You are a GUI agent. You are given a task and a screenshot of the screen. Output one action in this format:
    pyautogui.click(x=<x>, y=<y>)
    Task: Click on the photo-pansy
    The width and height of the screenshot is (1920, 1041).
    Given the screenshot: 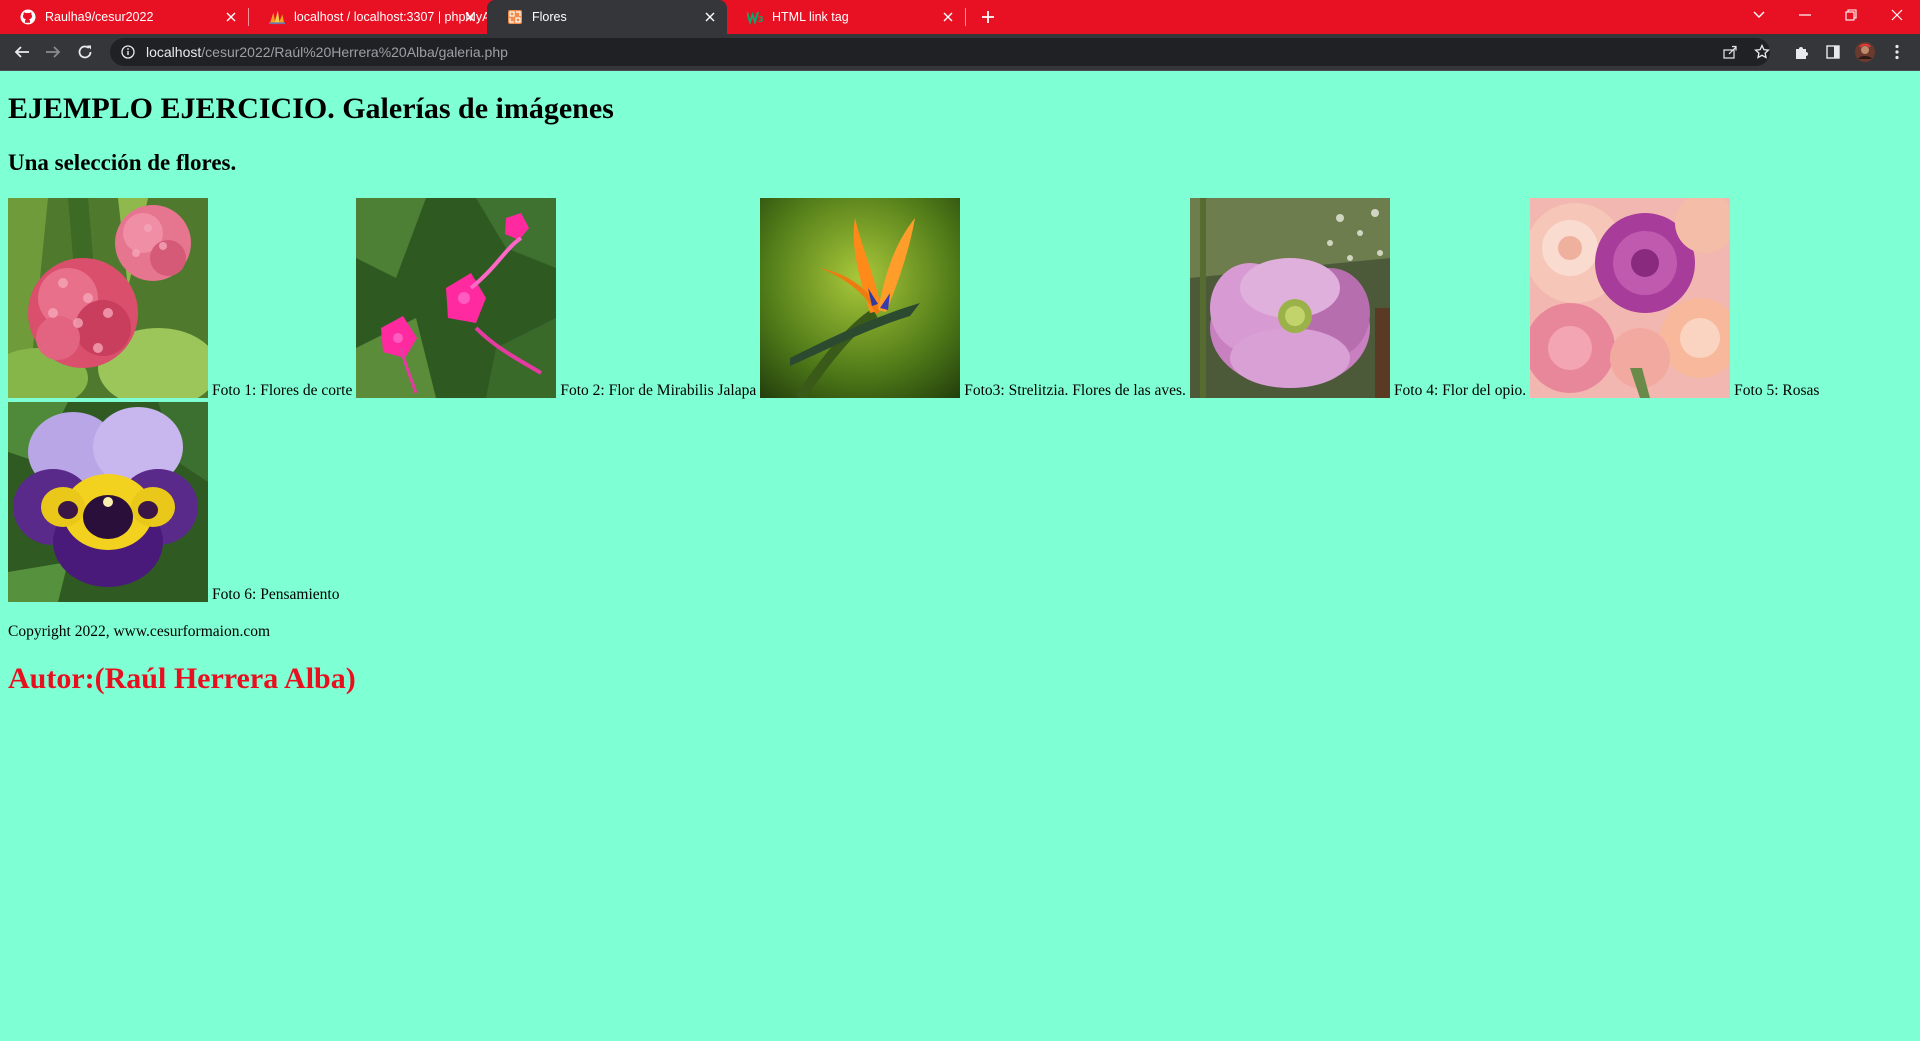 What is the action you would take?
    pyautogui.click(x=108, y=502)
    